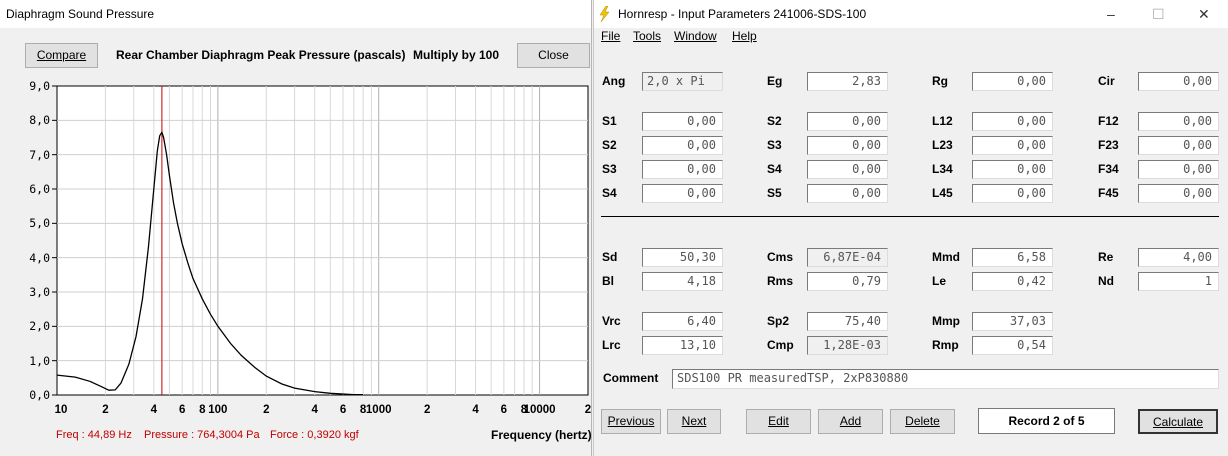 Image resolution: width=1228 pixels, height=456 pixels. I want to click on field-l45: 0,00, so click(1012, 193).